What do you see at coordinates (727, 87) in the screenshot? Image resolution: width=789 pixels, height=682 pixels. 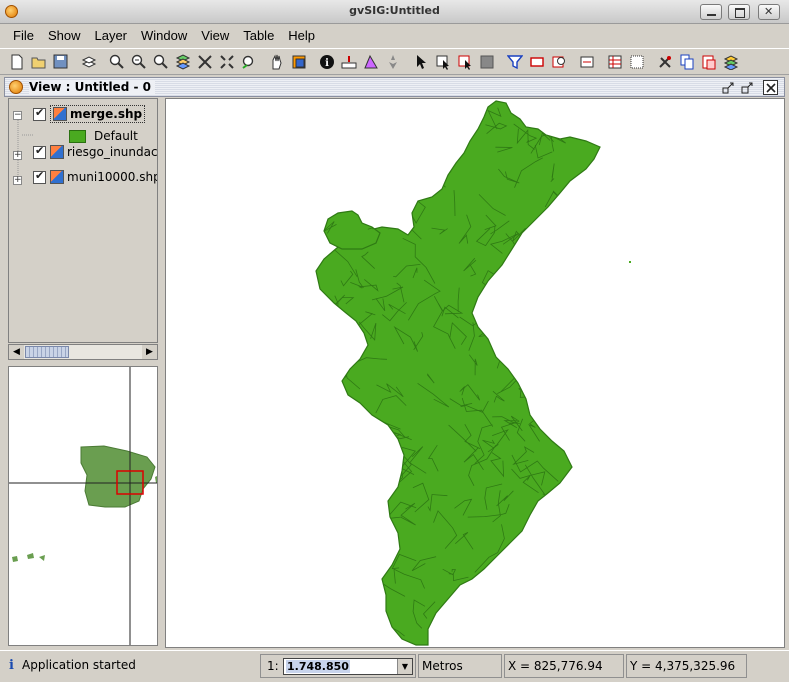 I see `iconify-view-button` at bounding box center [727, 87].